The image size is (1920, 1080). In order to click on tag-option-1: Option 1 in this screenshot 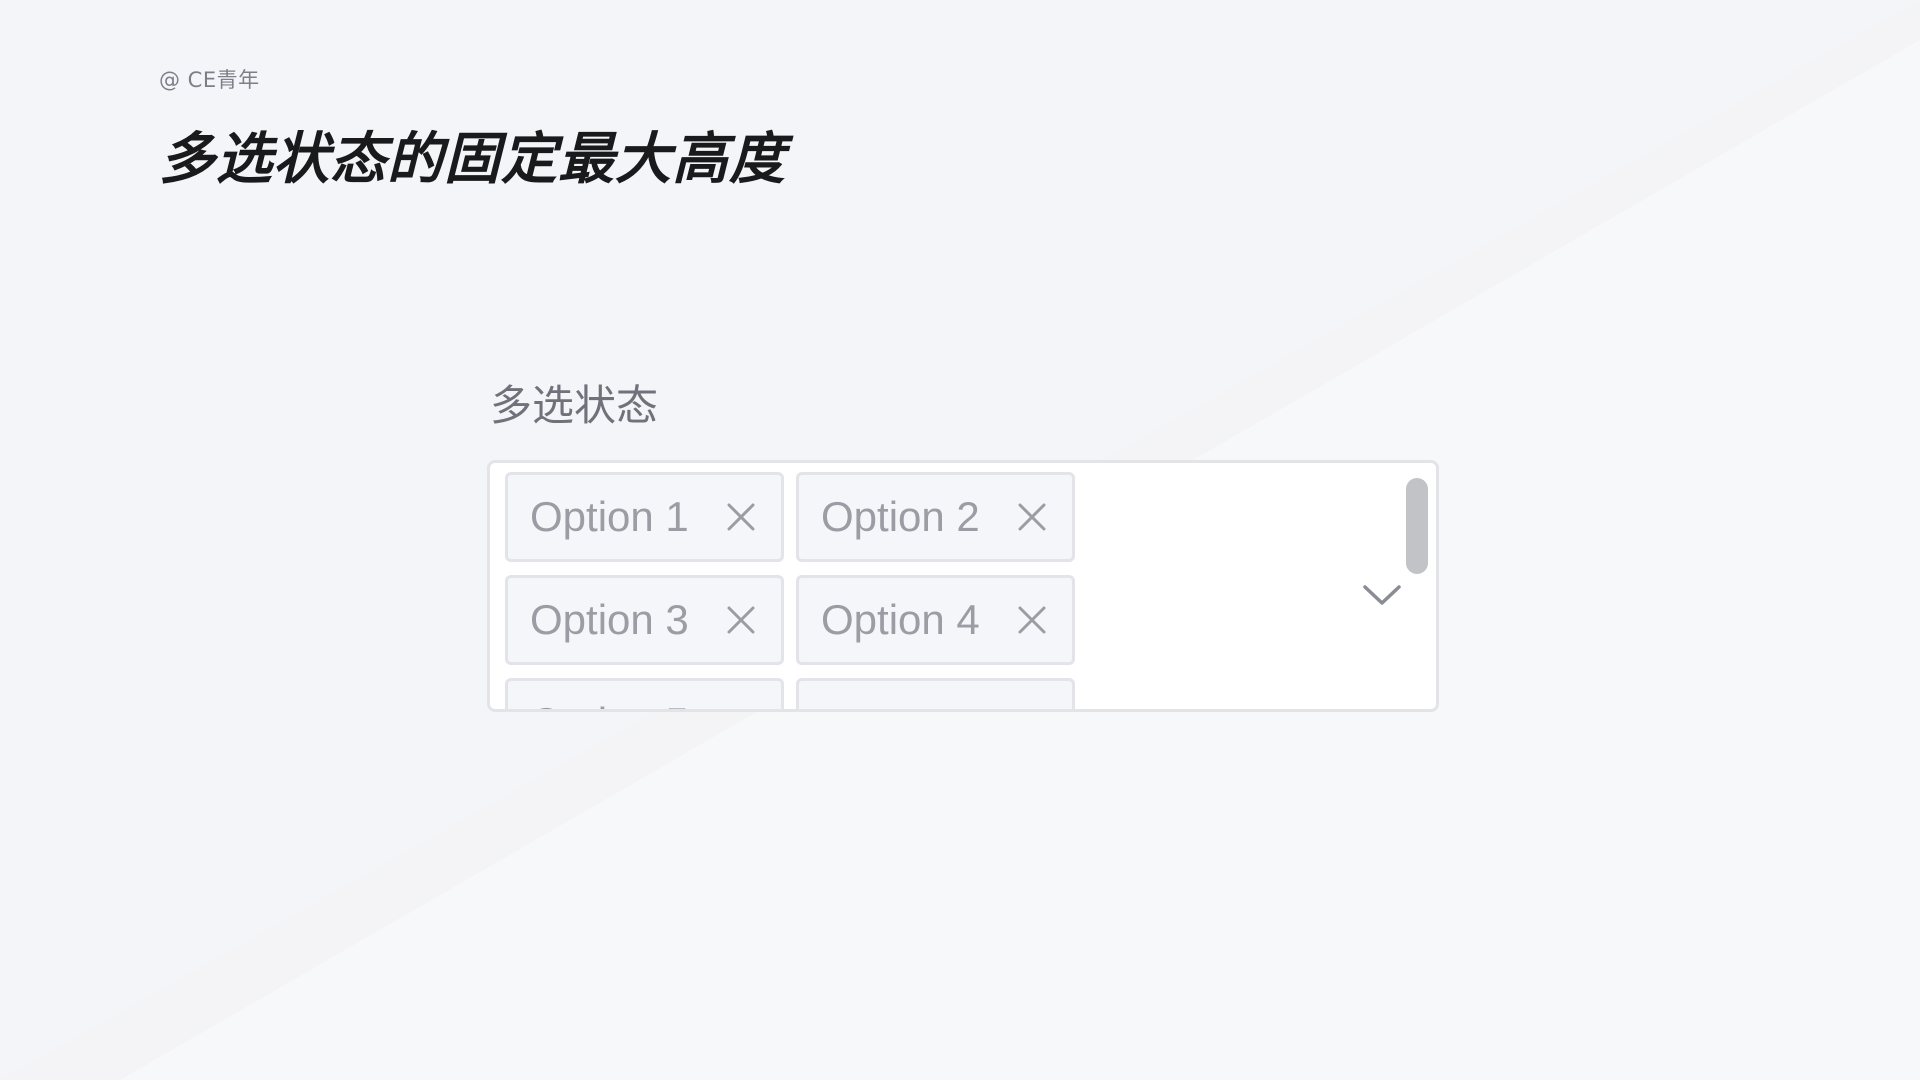, I will do `click(644, 517)`.